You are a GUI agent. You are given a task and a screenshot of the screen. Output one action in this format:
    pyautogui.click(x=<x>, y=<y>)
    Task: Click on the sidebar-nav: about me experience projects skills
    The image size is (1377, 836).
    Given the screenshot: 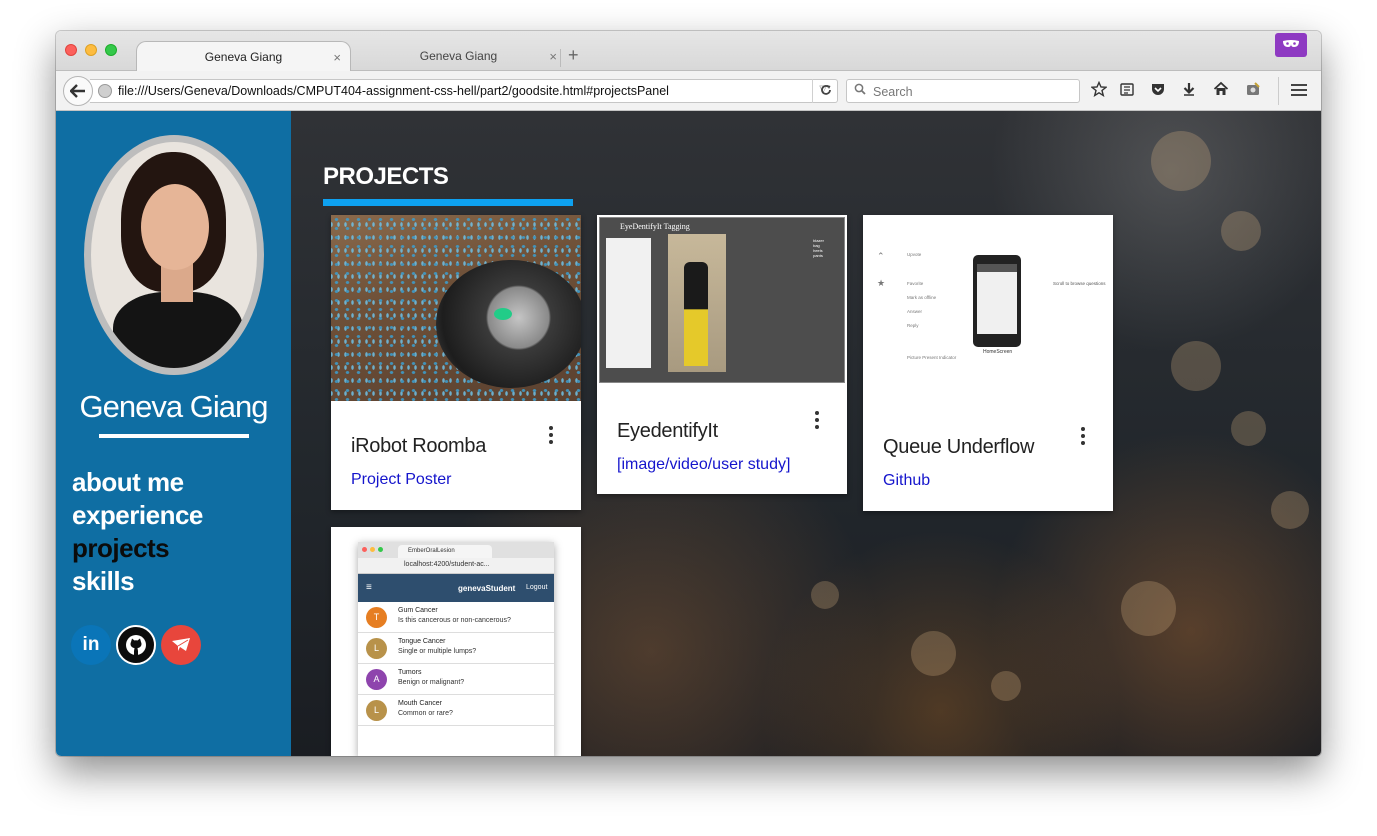 What is the action you would take?
    pyautogui.click(x=137, y=532)
    